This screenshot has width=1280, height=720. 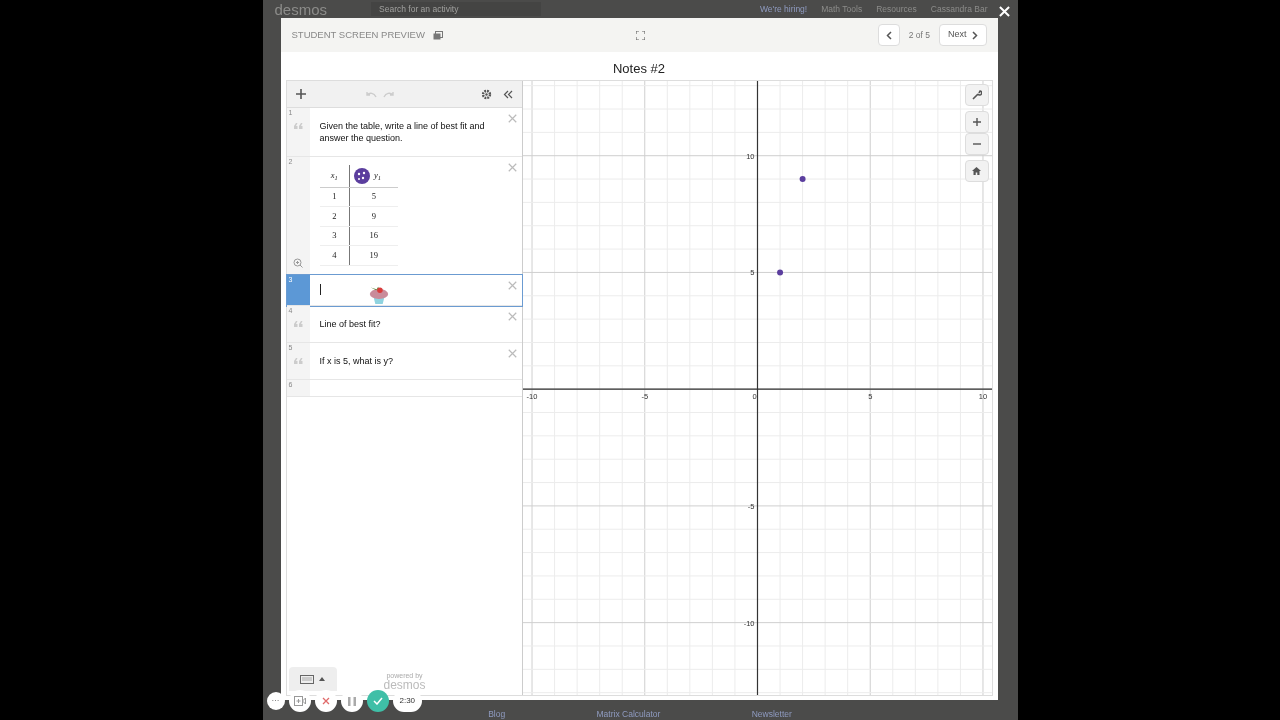 I want to click on pause-icon, so click(x=351, y=701).